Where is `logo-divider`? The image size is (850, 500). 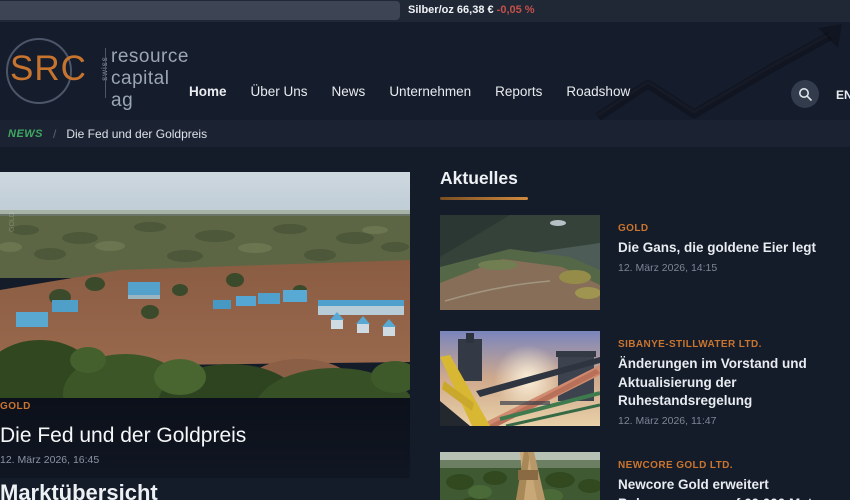 logo-divider is located at coordinates (105, 73).